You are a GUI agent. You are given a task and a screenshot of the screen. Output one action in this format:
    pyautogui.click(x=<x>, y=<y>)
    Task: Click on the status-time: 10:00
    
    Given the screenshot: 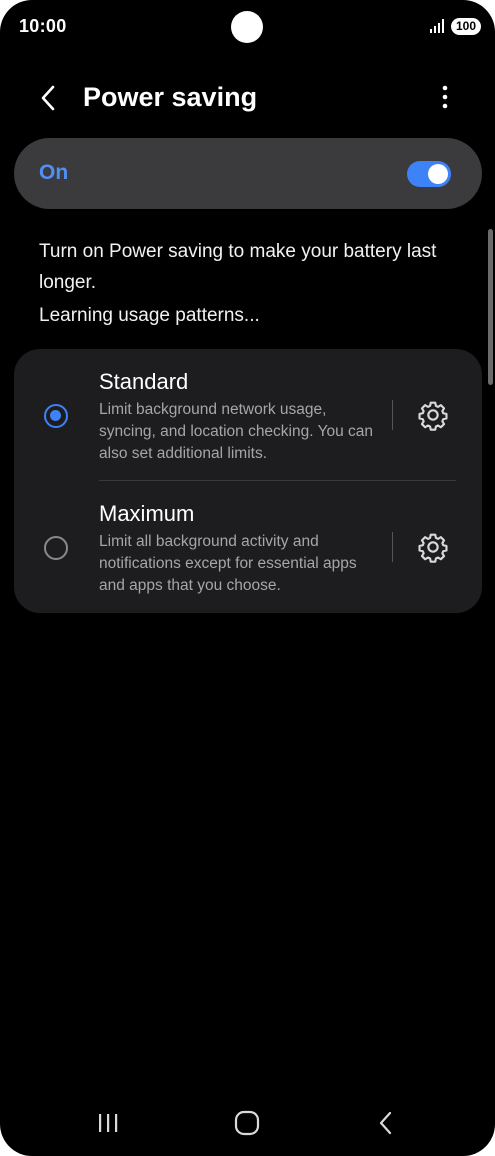 What is the action you would take?
    pyautogui.click(x=43, y=26)
    